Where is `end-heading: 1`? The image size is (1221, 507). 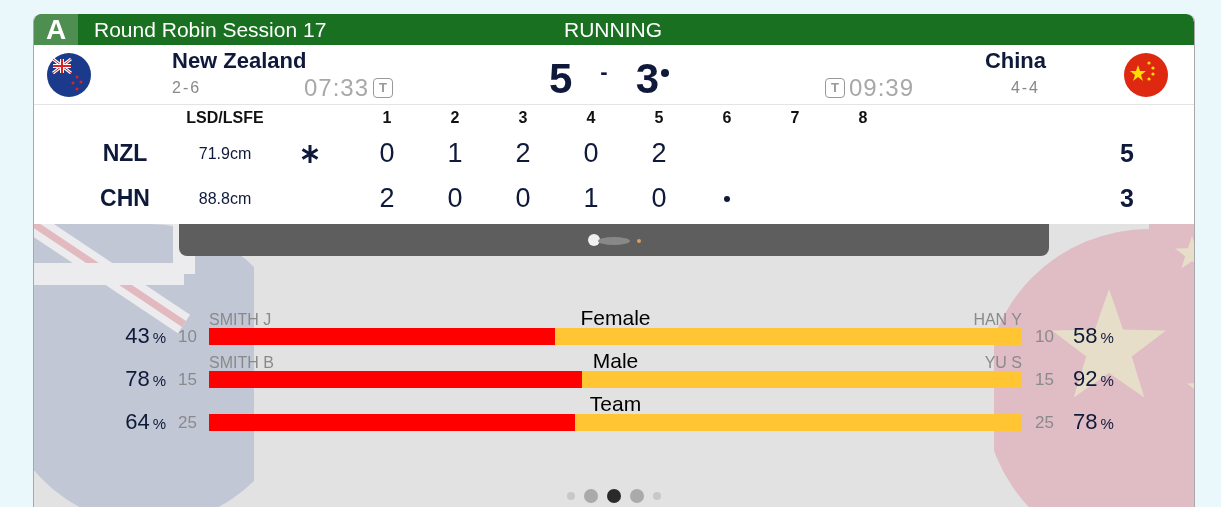 end-heading: 1 is located at coordinates (387, 118).